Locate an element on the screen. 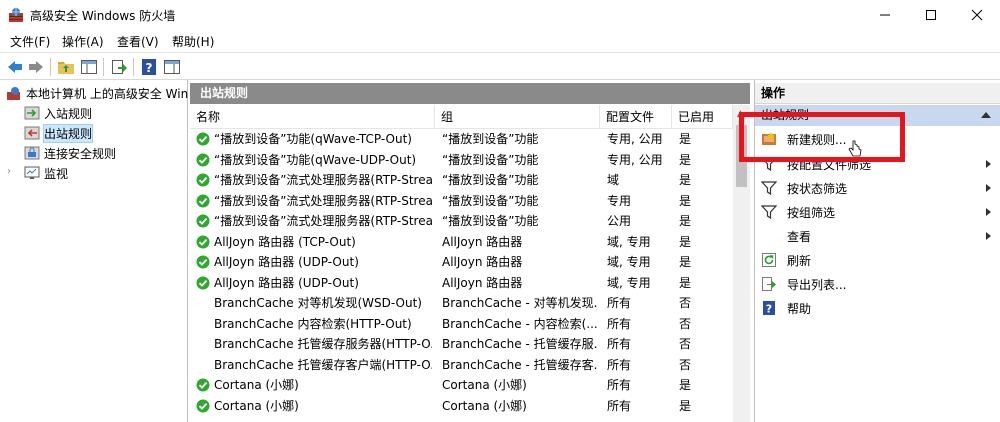  tree-item-connection-security: 连接安全规则 is located at coordinates (106, 153).